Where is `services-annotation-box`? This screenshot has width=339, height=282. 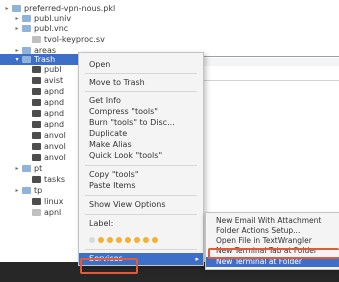 services-annotation-box is located at coordinates (109, 266).